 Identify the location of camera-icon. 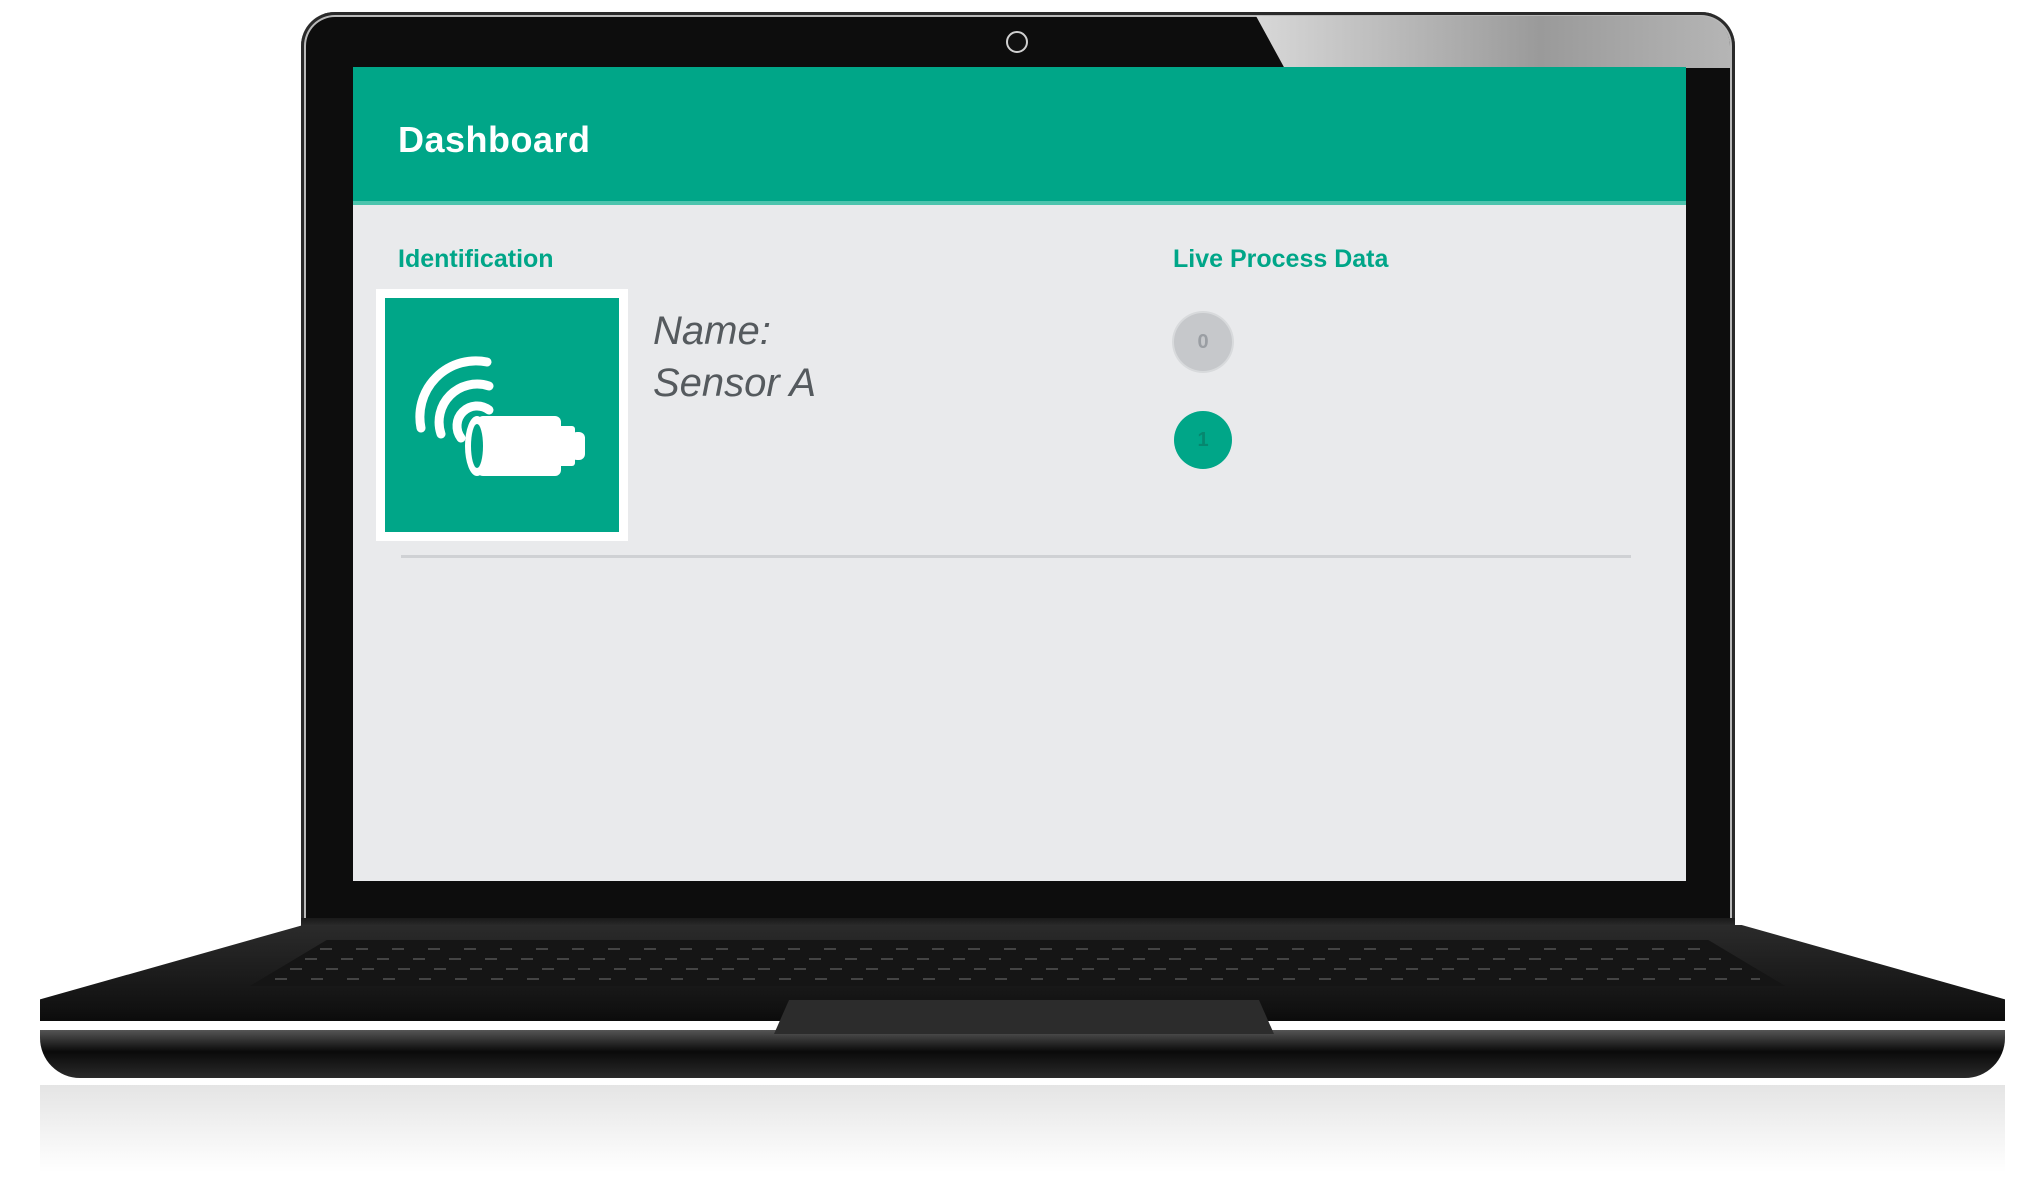
(1017, 42).